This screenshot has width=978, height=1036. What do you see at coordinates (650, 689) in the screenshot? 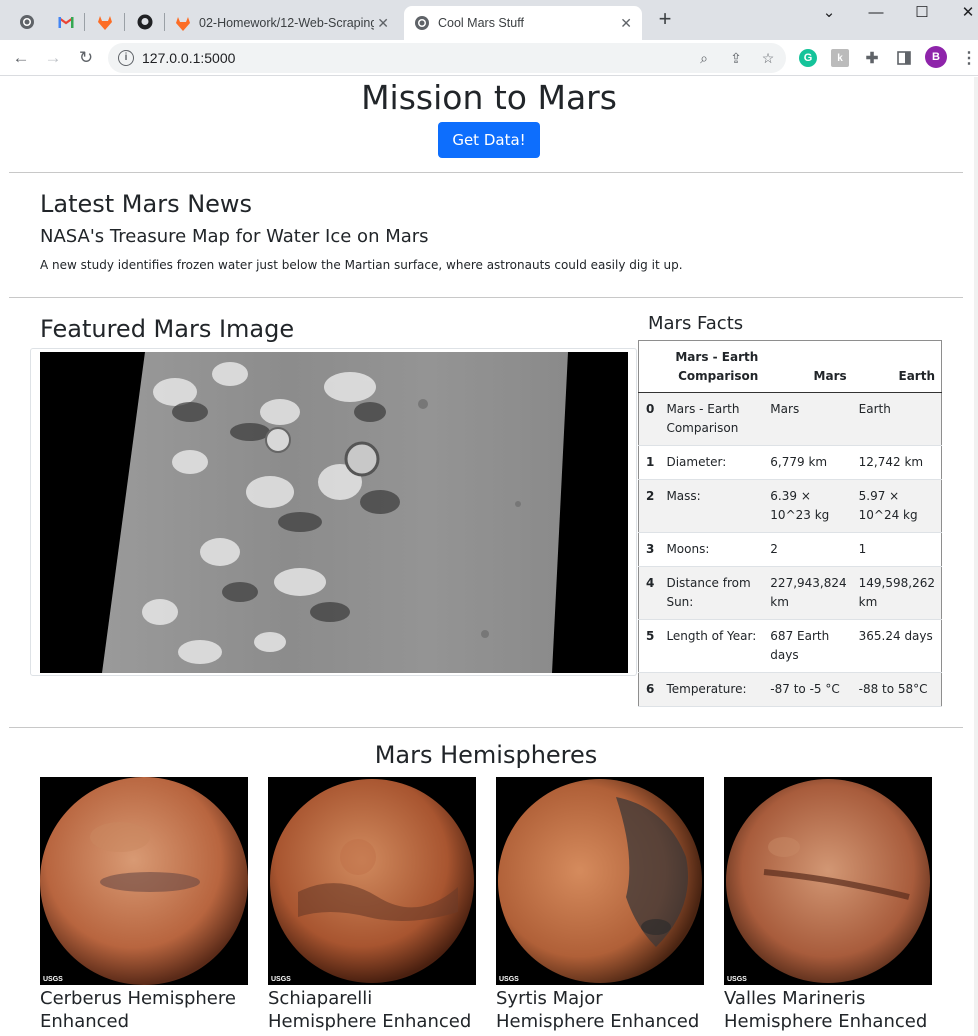
I see `row-index: 6` at bounding box center [650, 689].